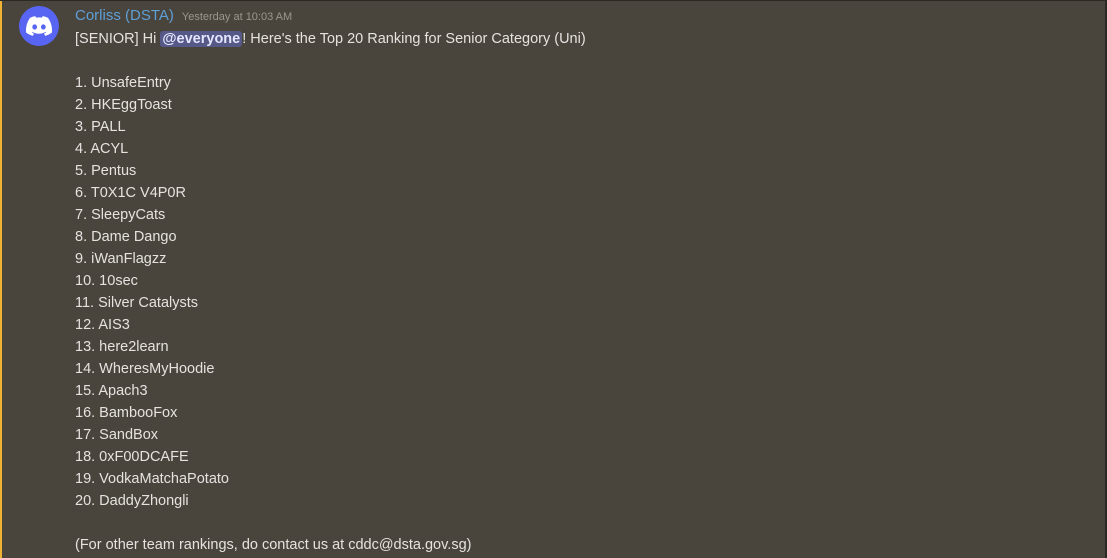  Describe the element at coordinates (145, 369) in the screenshot. I see `ranking-item: 14. WheresMyHoodie` at that location.